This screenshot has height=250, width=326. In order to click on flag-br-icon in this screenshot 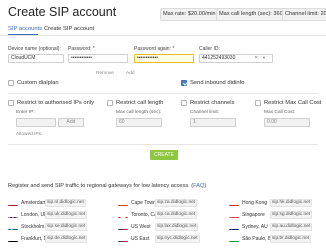, I will do `click(234, 238)`.